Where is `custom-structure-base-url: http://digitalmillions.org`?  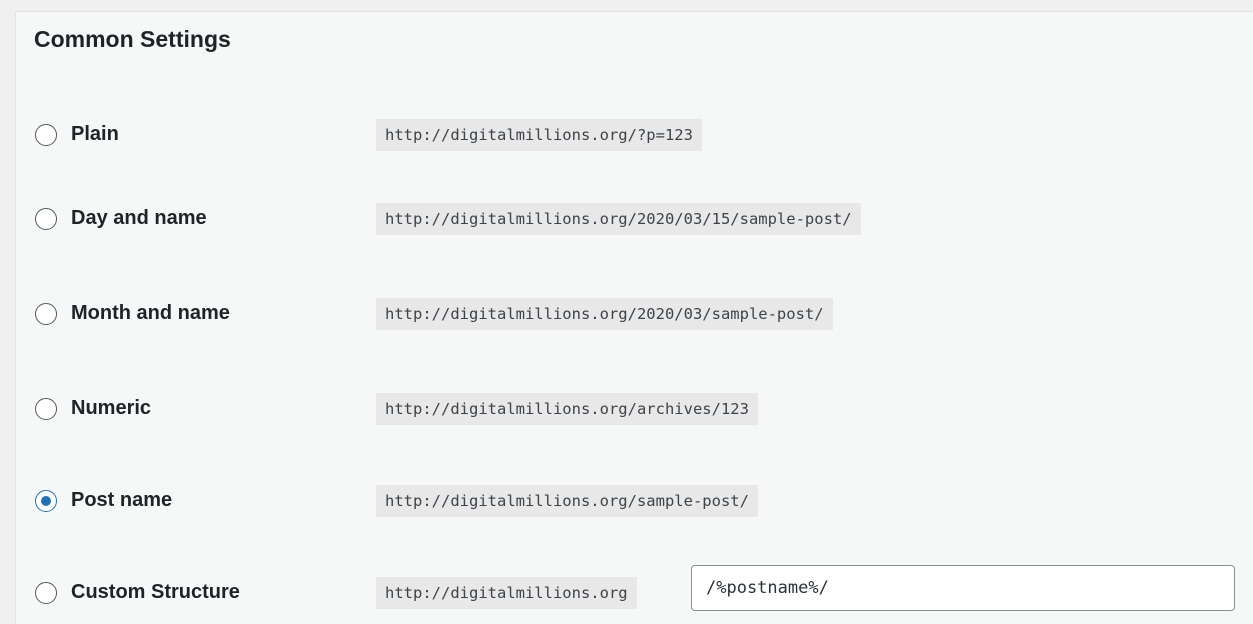 custom-structure-base-url: http://digitalmillions.org is located at coordinates (506, 593).